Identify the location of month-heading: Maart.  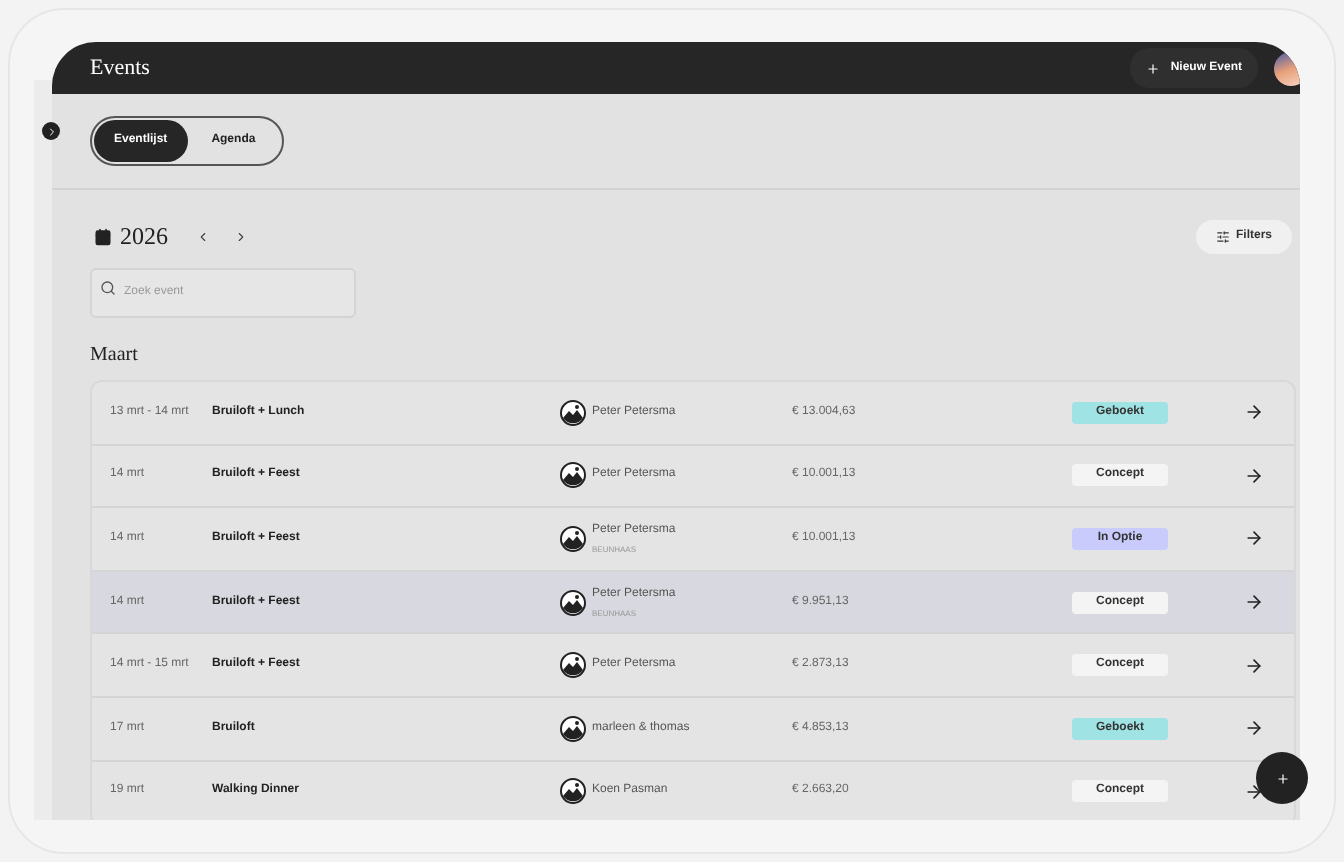
(115, 356).